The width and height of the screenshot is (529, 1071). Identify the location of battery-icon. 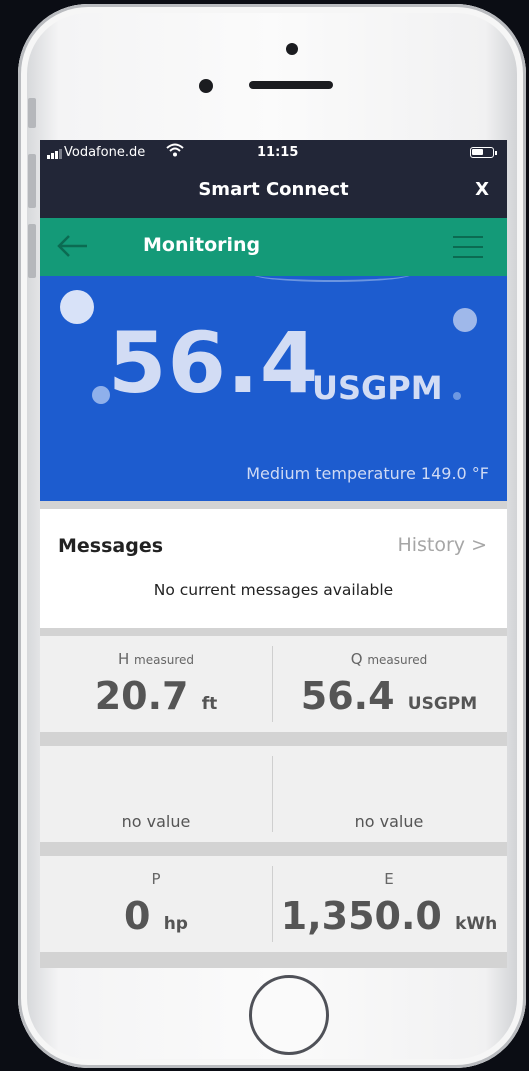
(483, 152).